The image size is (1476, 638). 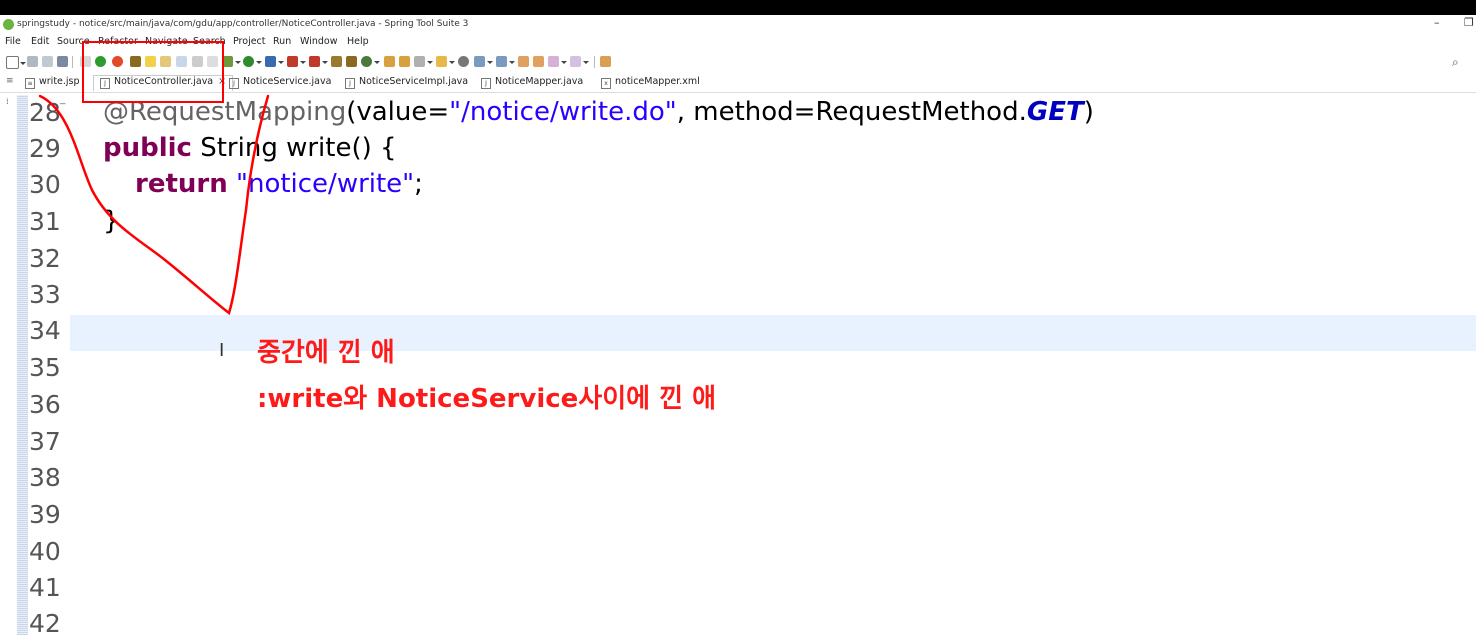 I want to click on string-token: "notice/write", so click(x=325, y=184).